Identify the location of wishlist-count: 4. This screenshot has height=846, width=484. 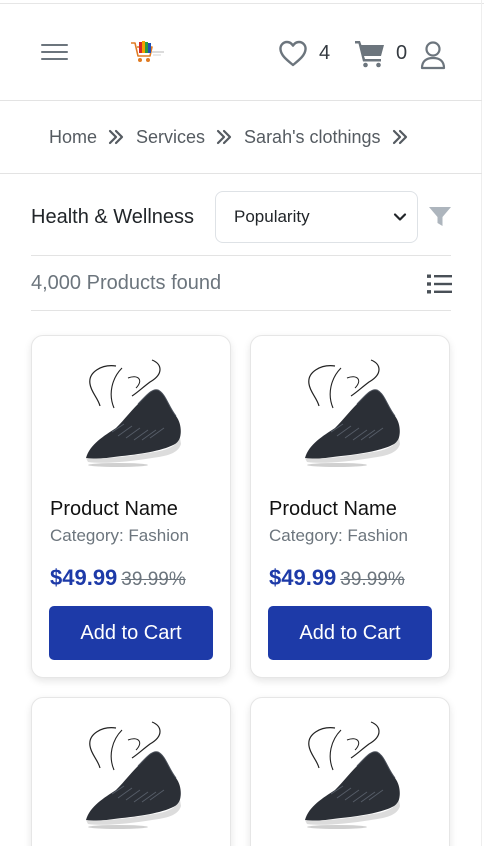
(325, 52).